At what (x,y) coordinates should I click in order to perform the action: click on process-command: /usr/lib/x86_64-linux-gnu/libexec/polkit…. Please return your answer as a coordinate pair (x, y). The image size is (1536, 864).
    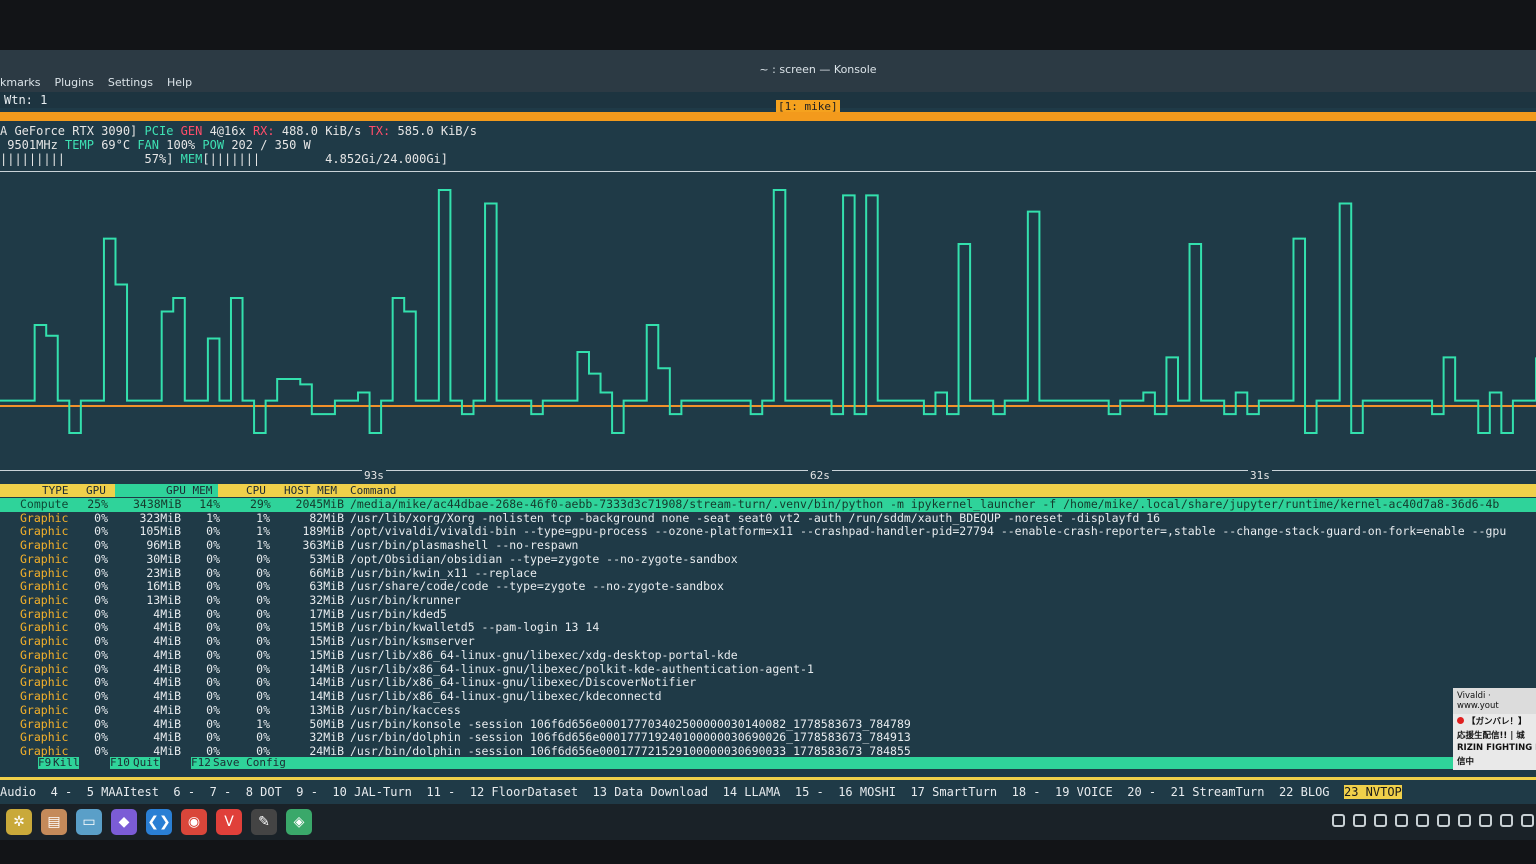
    Looking at the image, I should click on (582, 668).